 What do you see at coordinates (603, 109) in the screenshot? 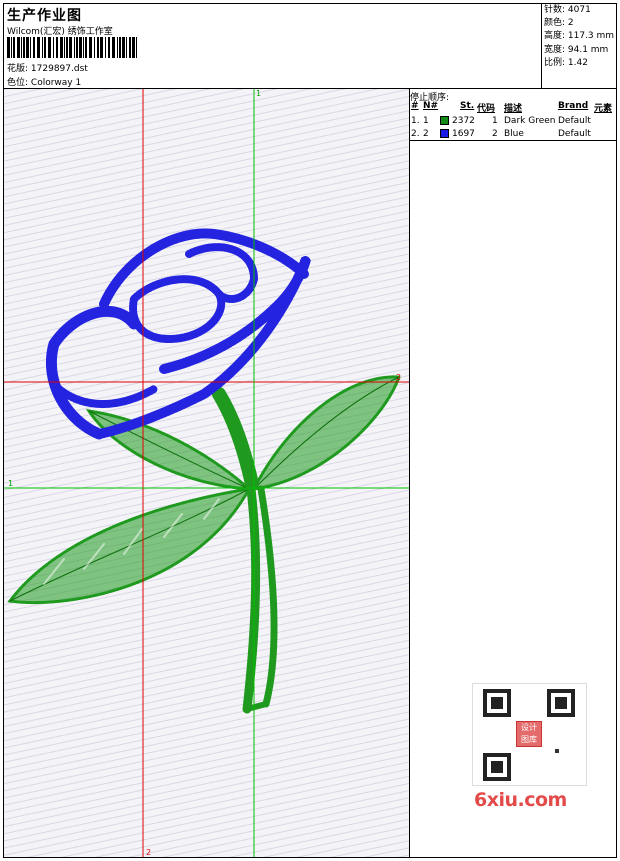
I see `col-header-element: 元素` at bounding box center [603, 109].